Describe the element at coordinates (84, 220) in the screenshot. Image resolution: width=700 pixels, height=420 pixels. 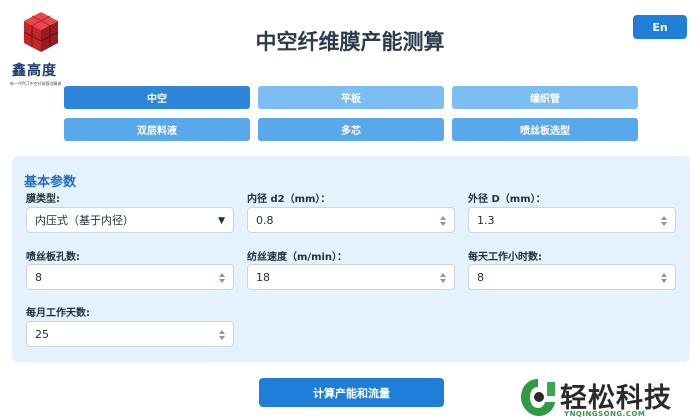
I see `membrane-type-value: 内压式（基于内径）` at that location.